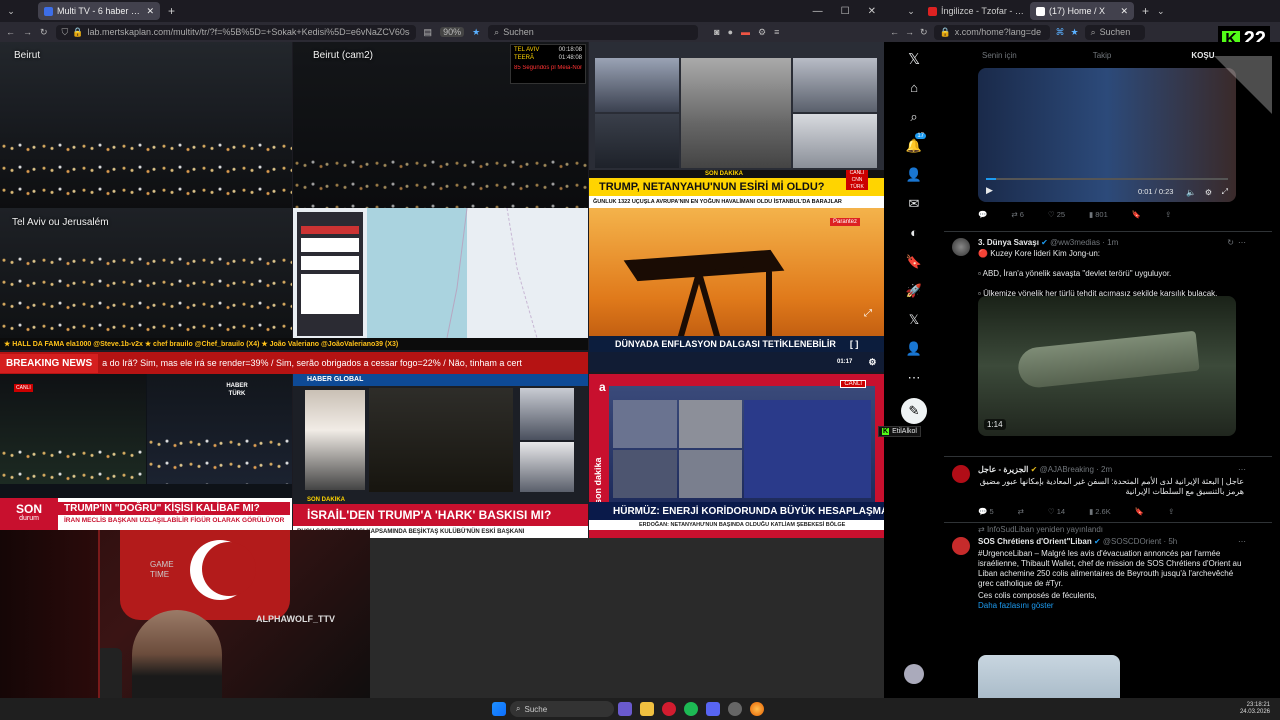 The height and width of the screenshot is (720, 1280). Describe the element at coordinates (1003, 469) in the screenshot. I see `author-name: الجزيرة - عاجل` at that location.